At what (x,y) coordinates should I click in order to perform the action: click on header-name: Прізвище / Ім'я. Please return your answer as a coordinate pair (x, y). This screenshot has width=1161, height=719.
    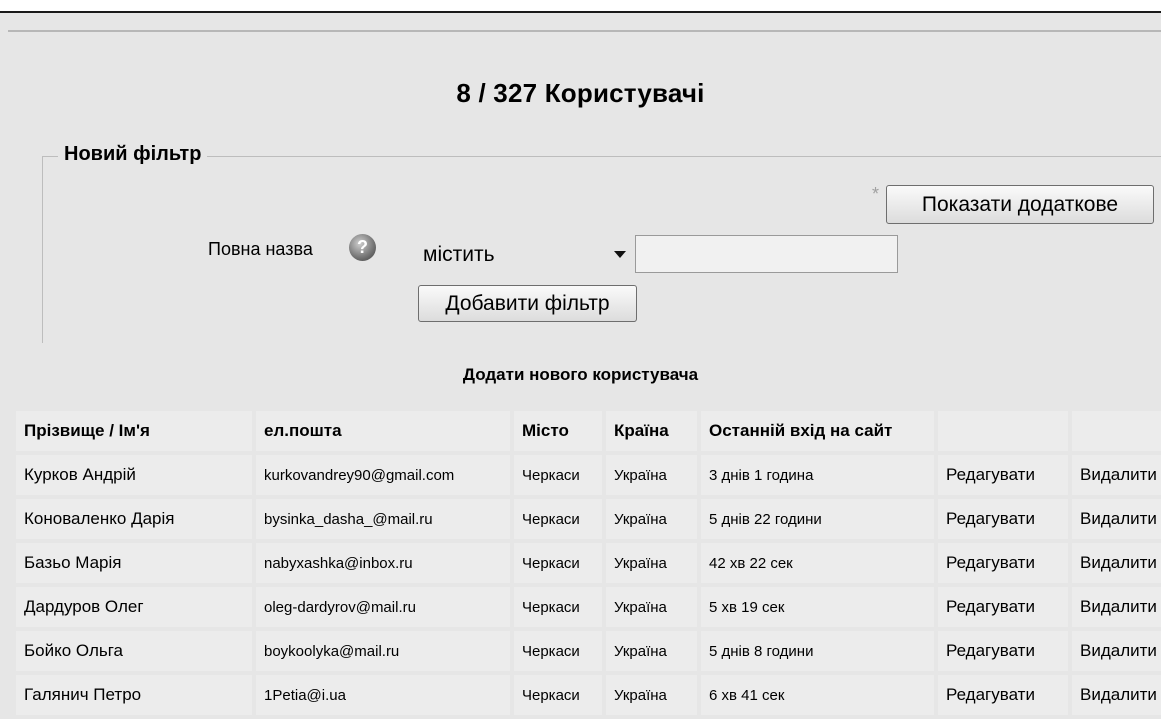
    Looking at the image, I should click on (134, 431).